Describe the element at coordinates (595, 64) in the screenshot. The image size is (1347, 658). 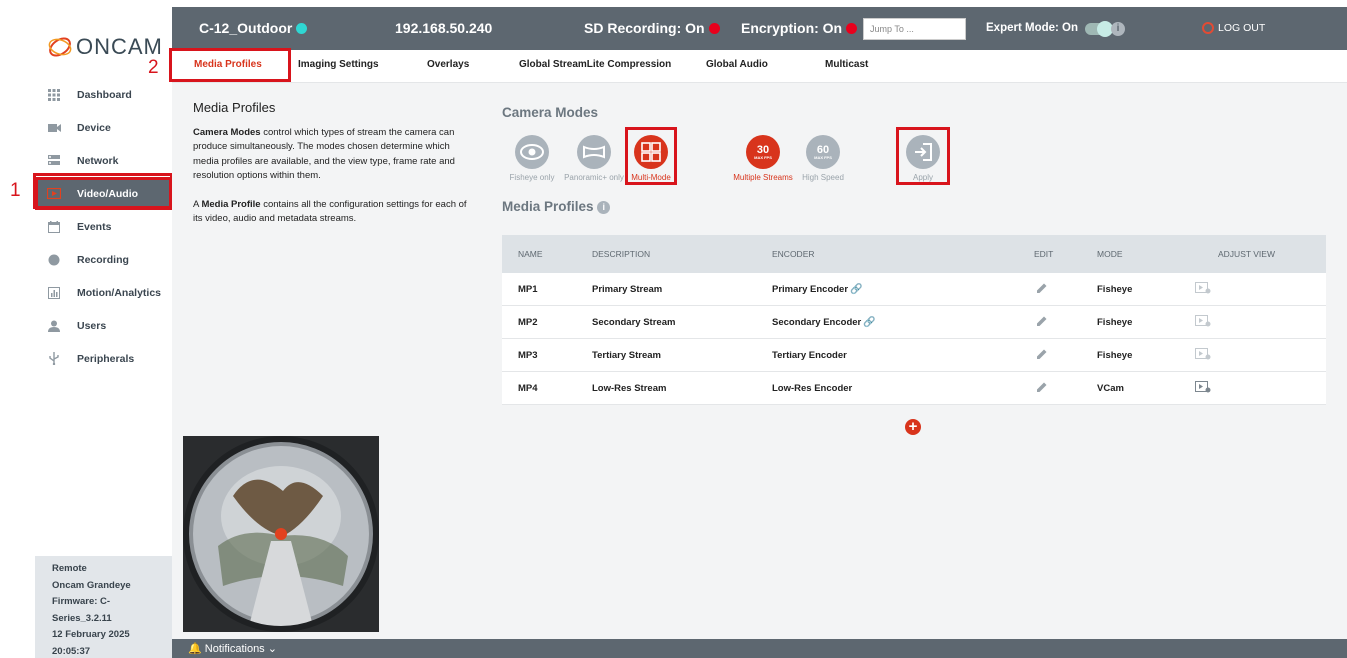
I see `tab-global-streamlite-compression: Global StreamLite Compression` at that location.